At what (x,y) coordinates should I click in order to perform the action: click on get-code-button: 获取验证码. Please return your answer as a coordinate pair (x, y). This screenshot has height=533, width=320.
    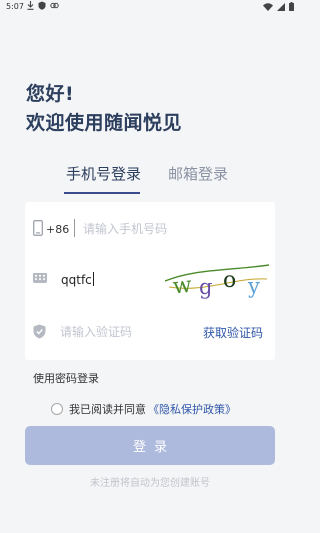
    Looking at the image, I should click on (233, 332).